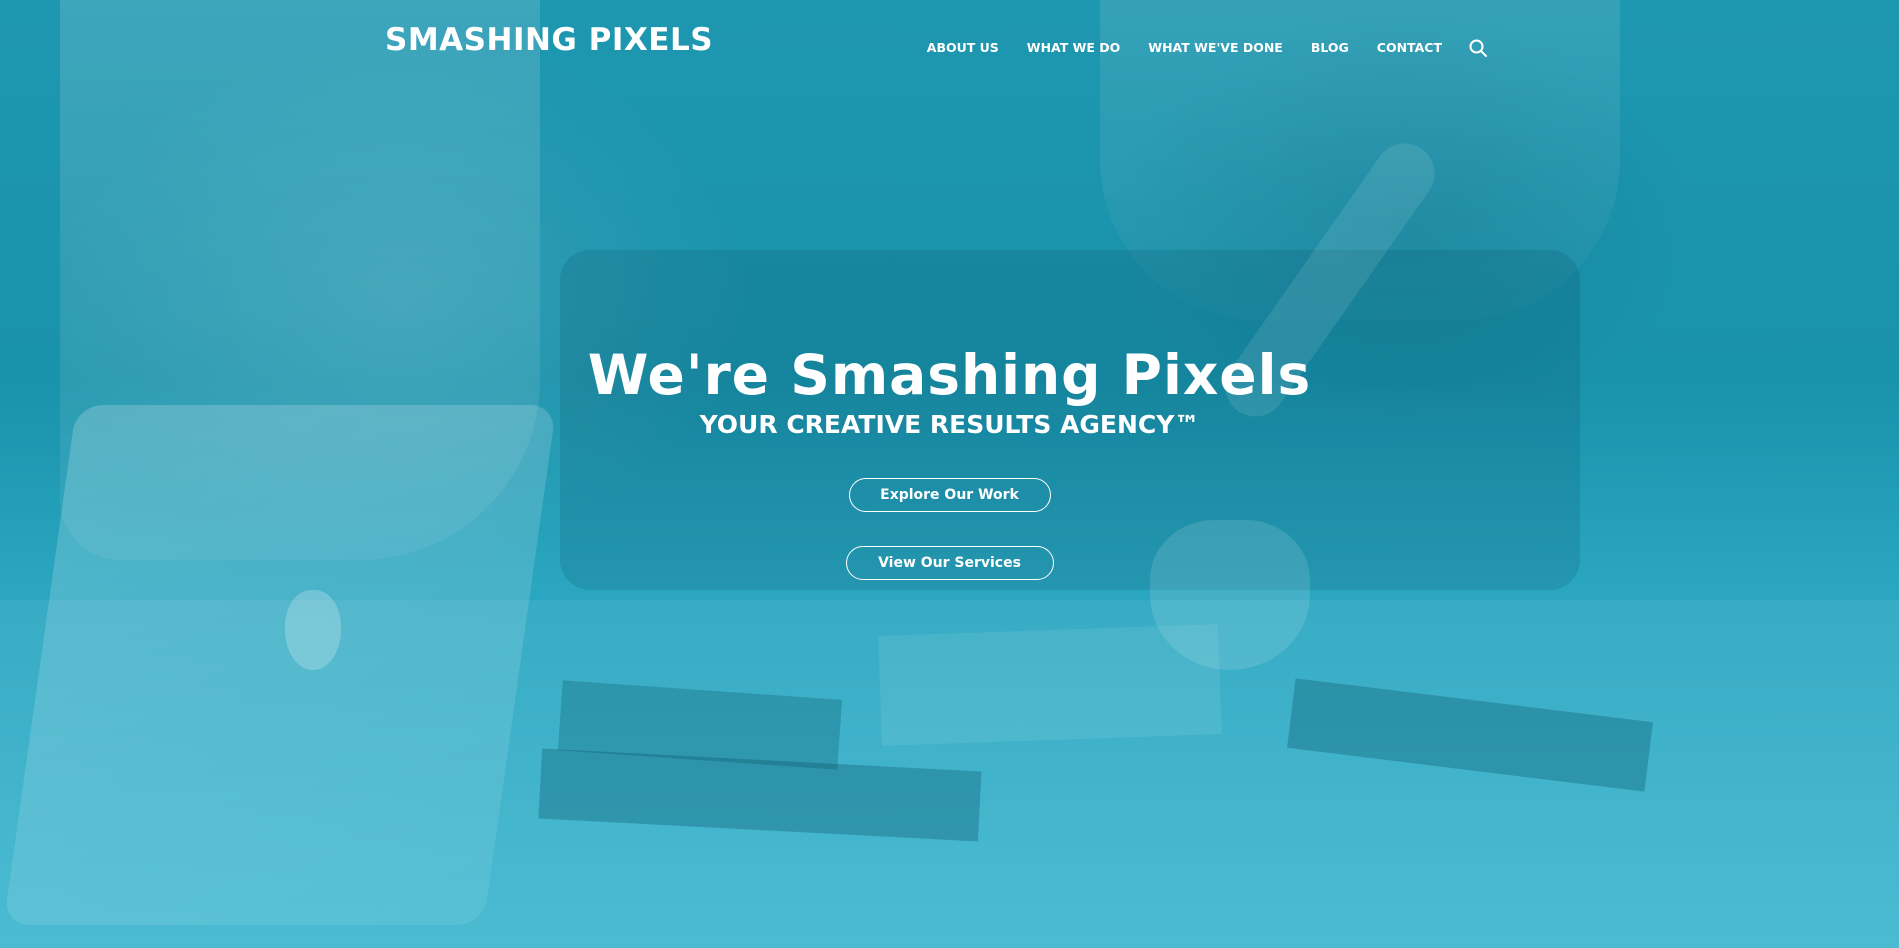 This screenshot has height=948, width=1899. I want to click on background-hand, so click(1230, 595).